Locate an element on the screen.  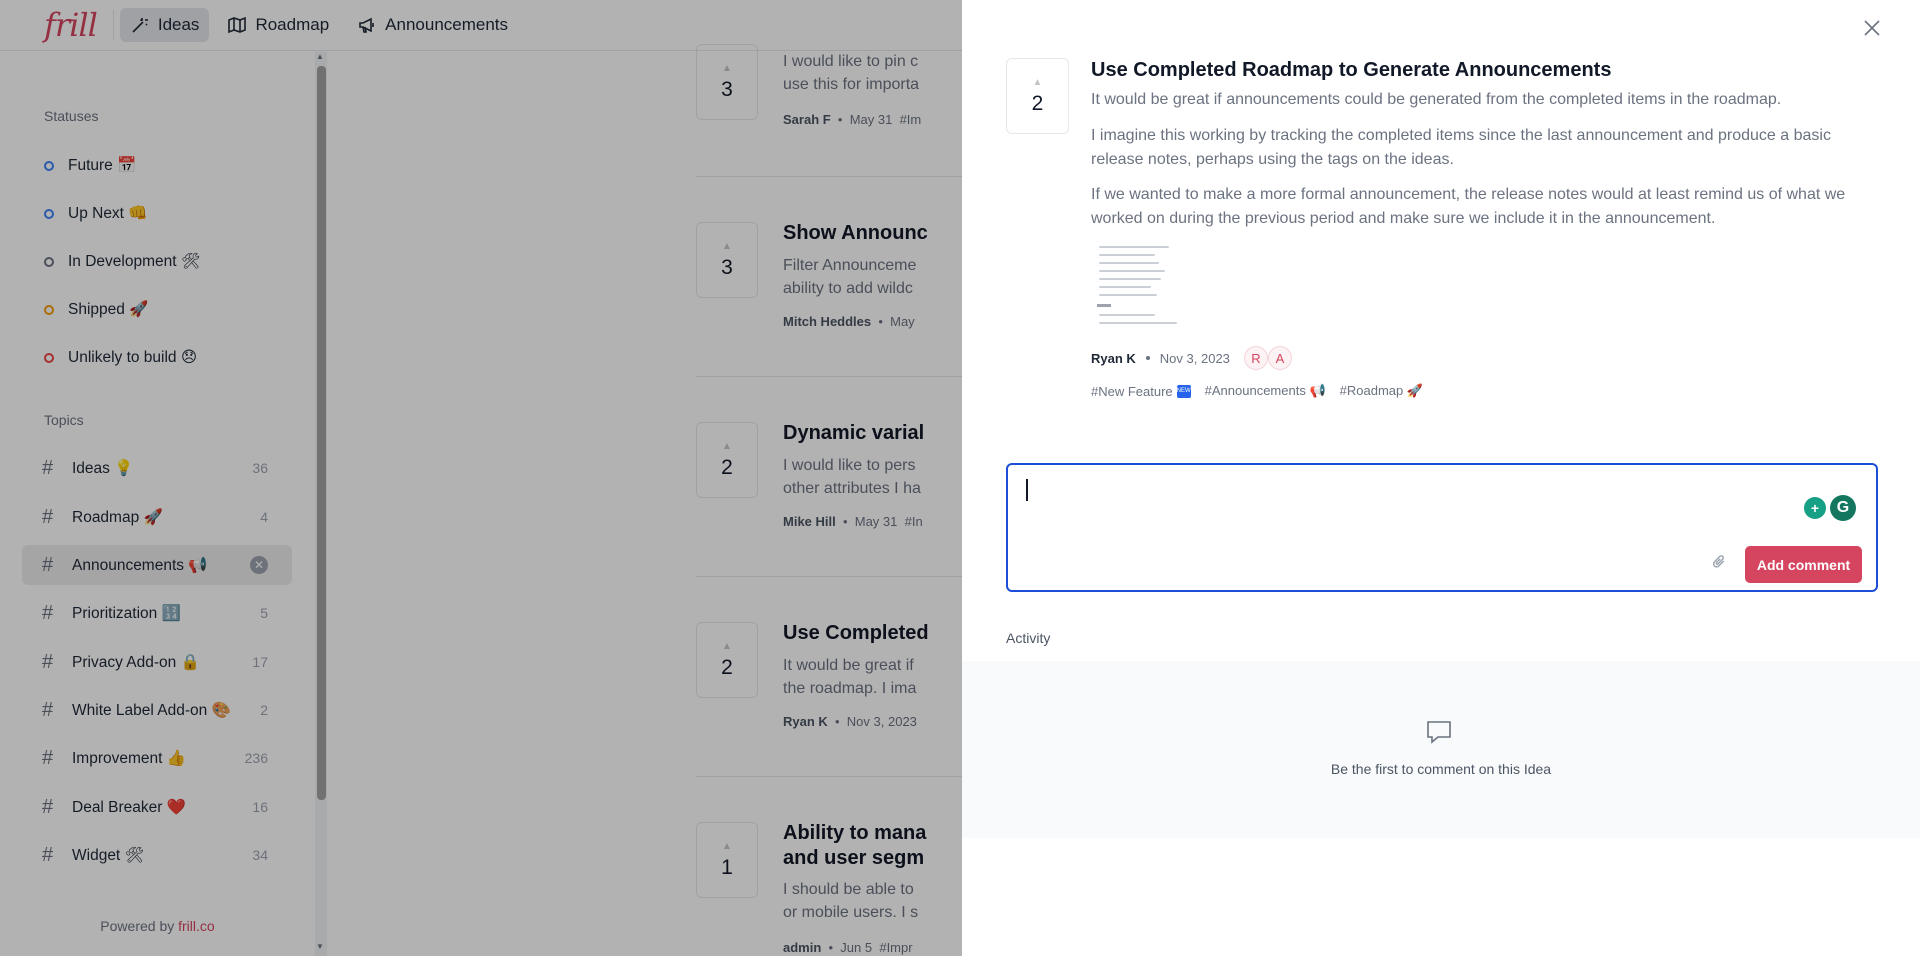
tag-roadmap: #Roadmap 🚀 is located at coordinates (1381, 391).